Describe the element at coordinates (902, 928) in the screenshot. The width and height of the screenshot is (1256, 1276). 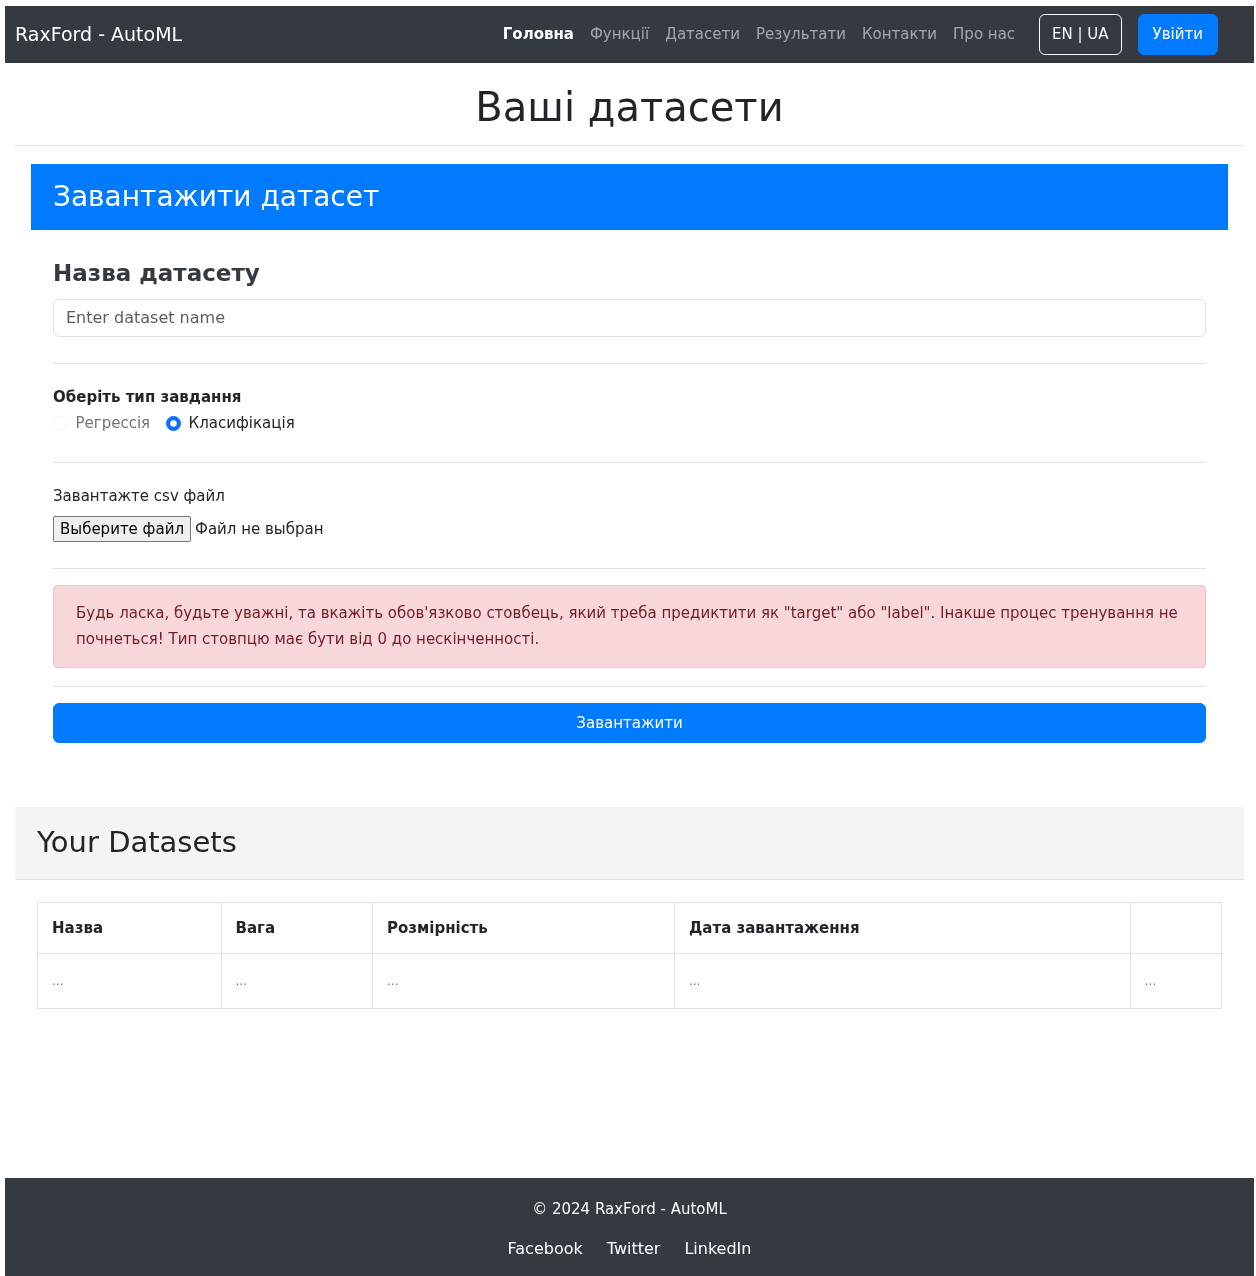
I see `column-header: Дата завантаження` at that location.